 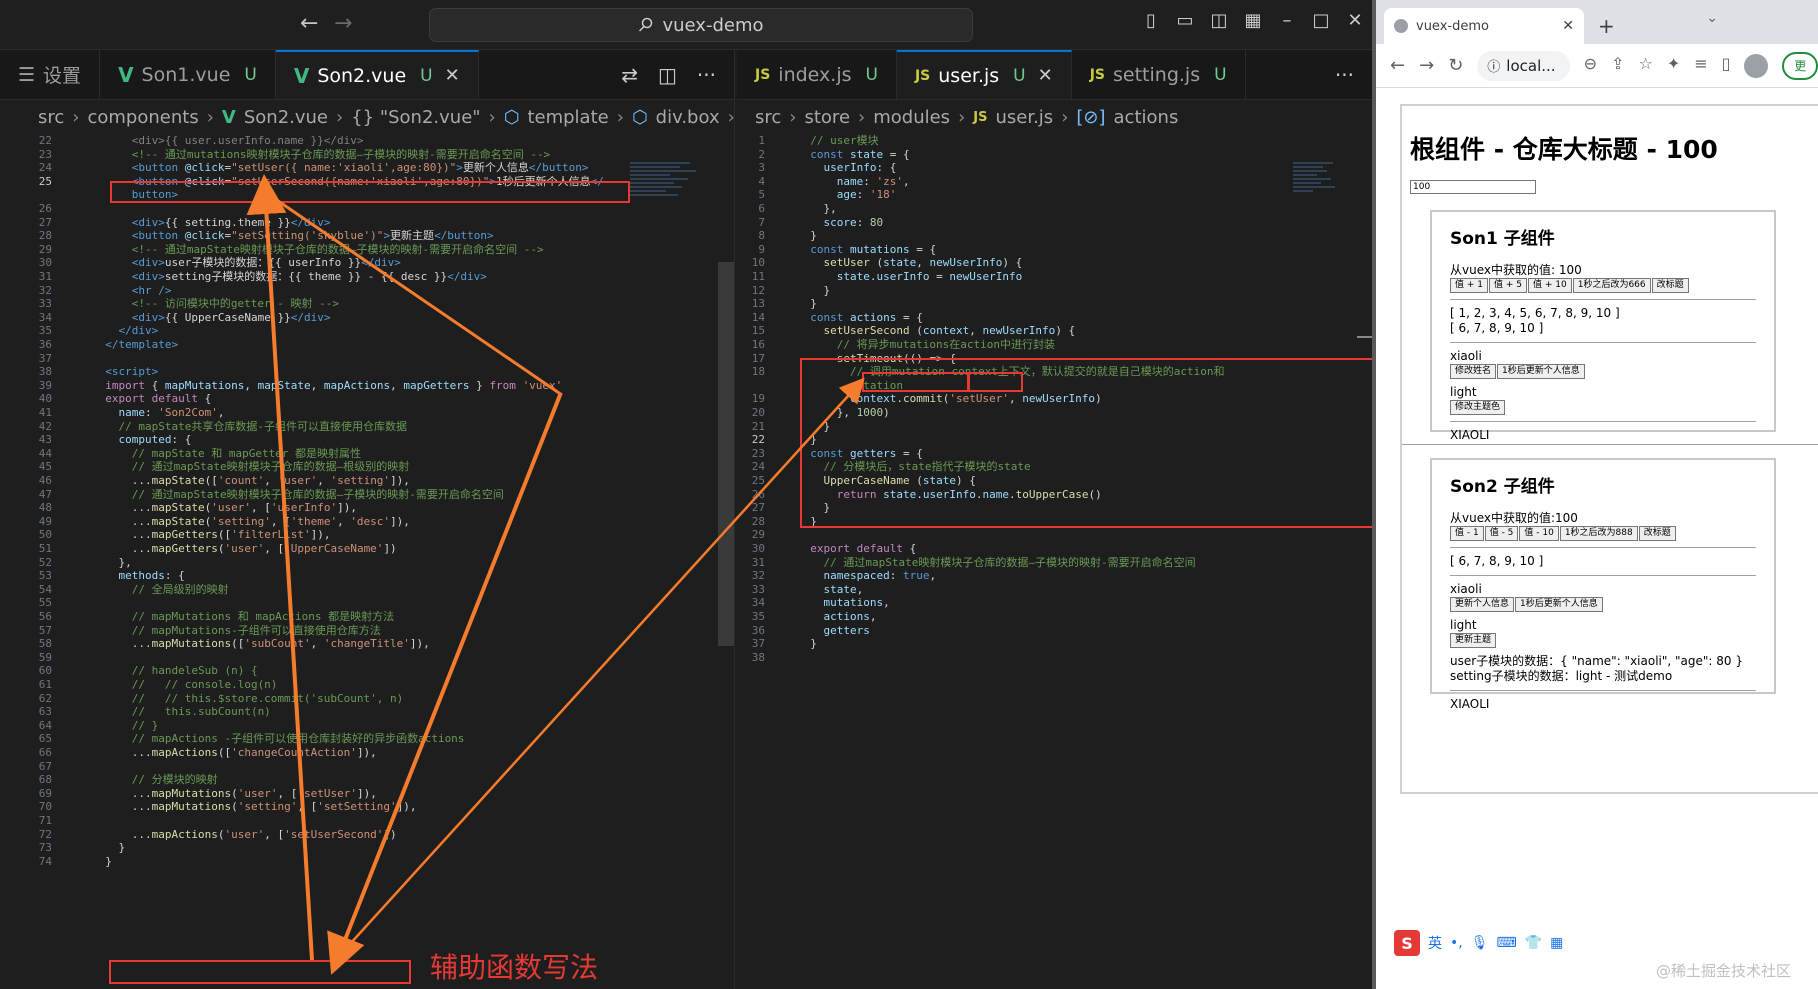 I want to click on sub-5-button: 值 - 5, so click(x=1501, y=533).